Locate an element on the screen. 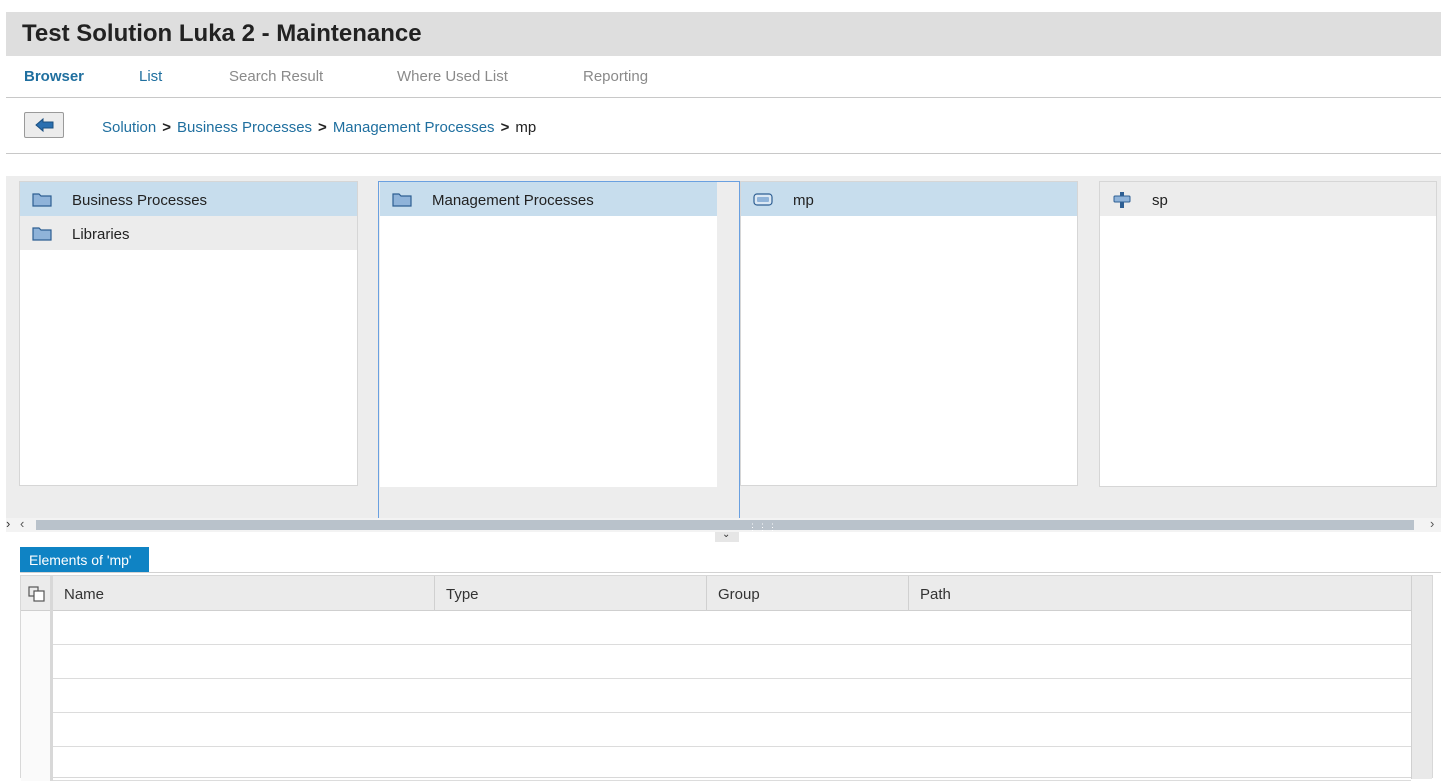 This screenshot has height=781, width=1441. top-strip is located at coordinates (720, 6).